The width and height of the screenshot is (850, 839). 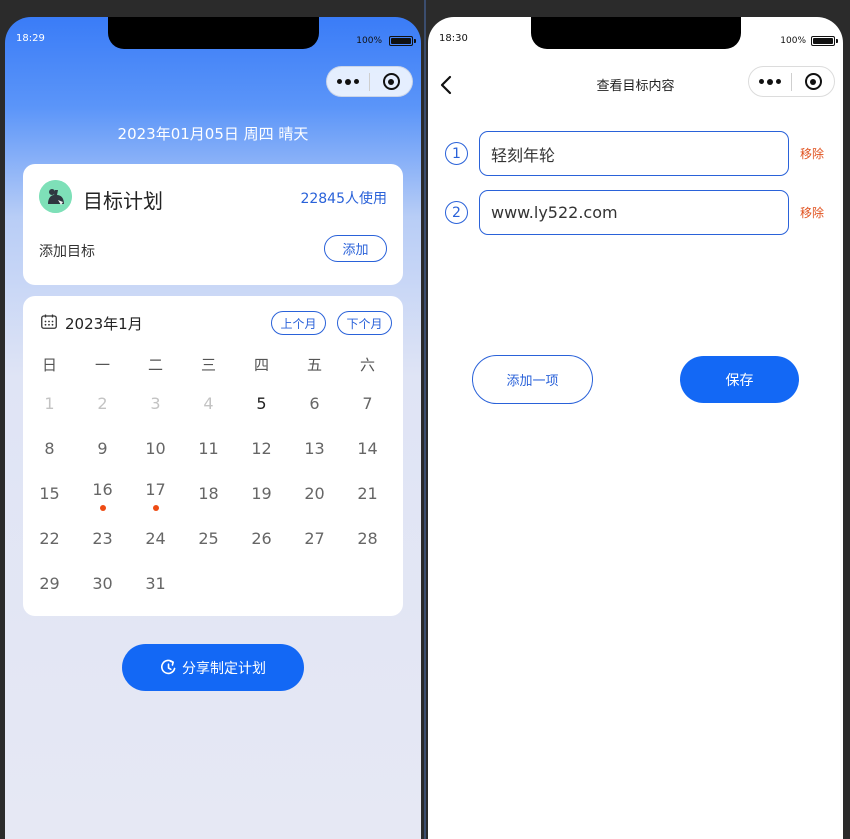 What do you see at coordinates (532, 379) in the screenshot?
I see `add-item-button: 添加一项` at bounding box center [532, 379].